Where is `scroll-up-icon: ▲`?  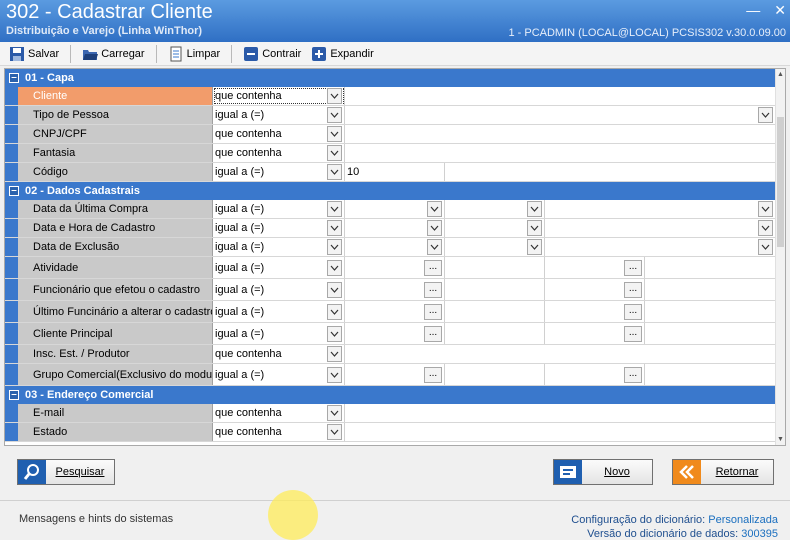
scroll-up-icon: ▲ is located at coordinates (780, 74).